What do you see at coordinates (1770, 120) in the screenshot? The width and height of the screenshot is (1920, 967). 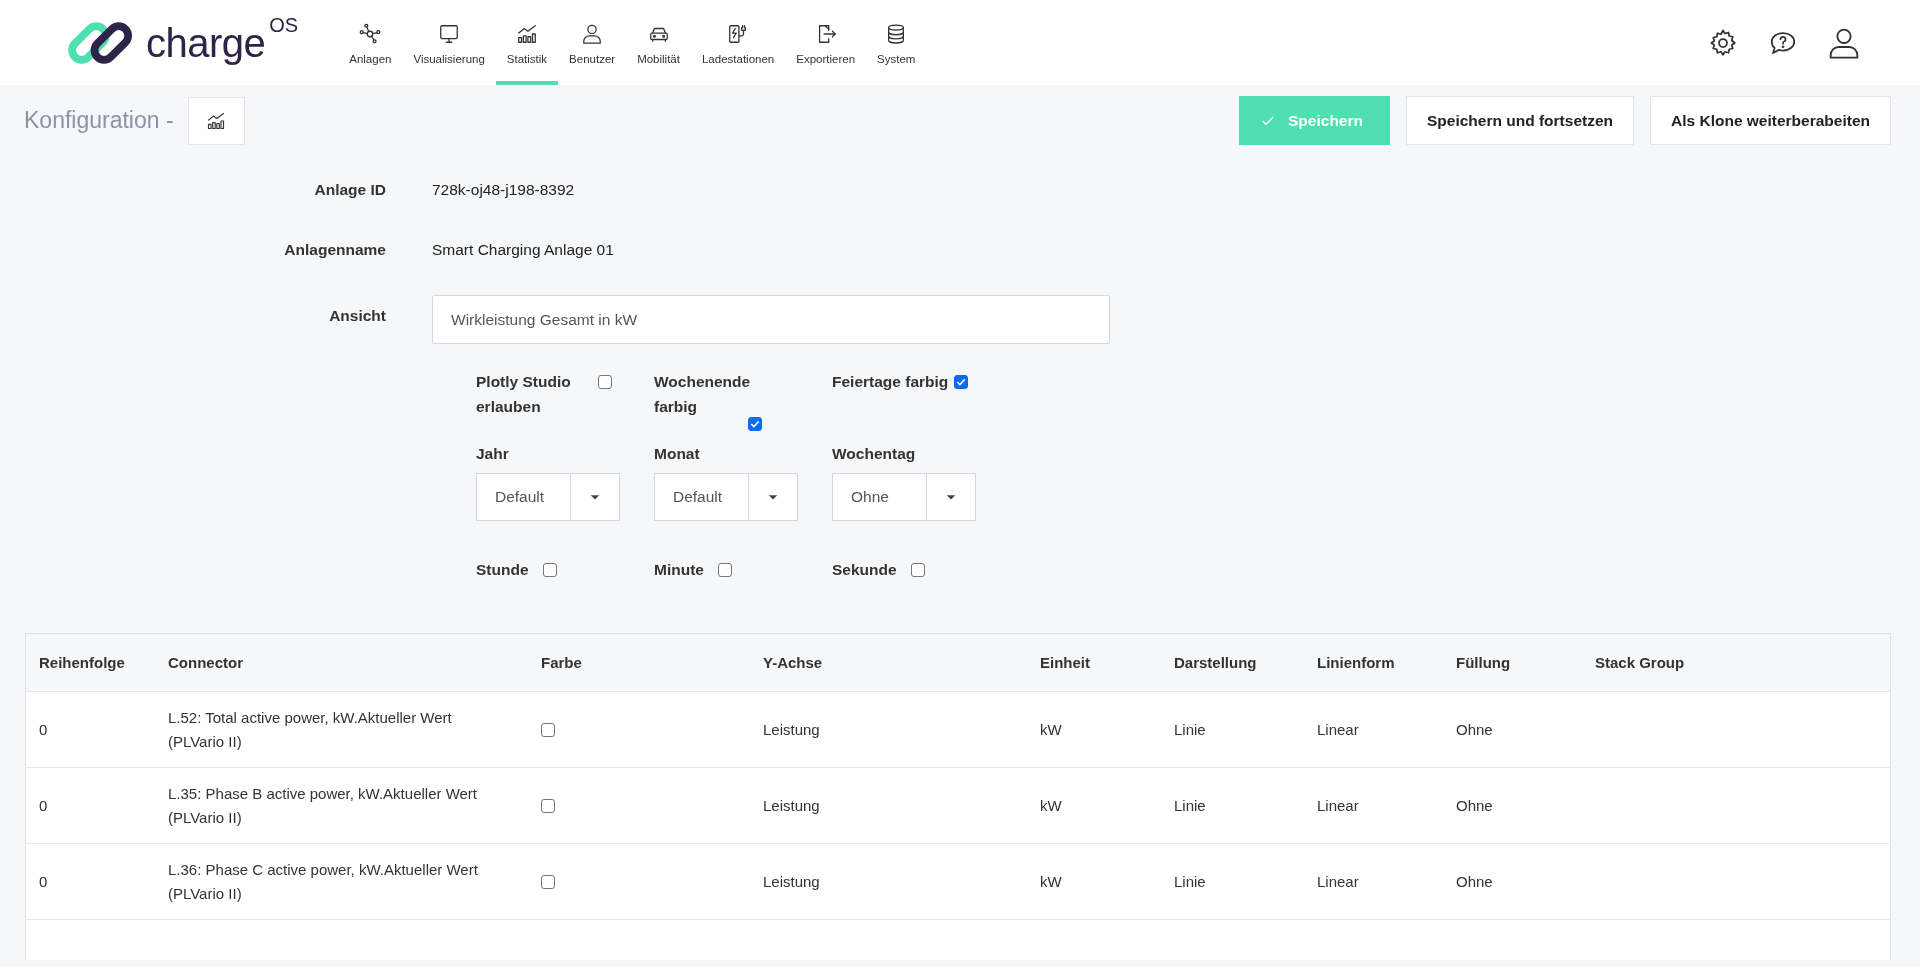 I see `action-button: Als Klone weiterberabeiten` at bounding box center [1770, 120].